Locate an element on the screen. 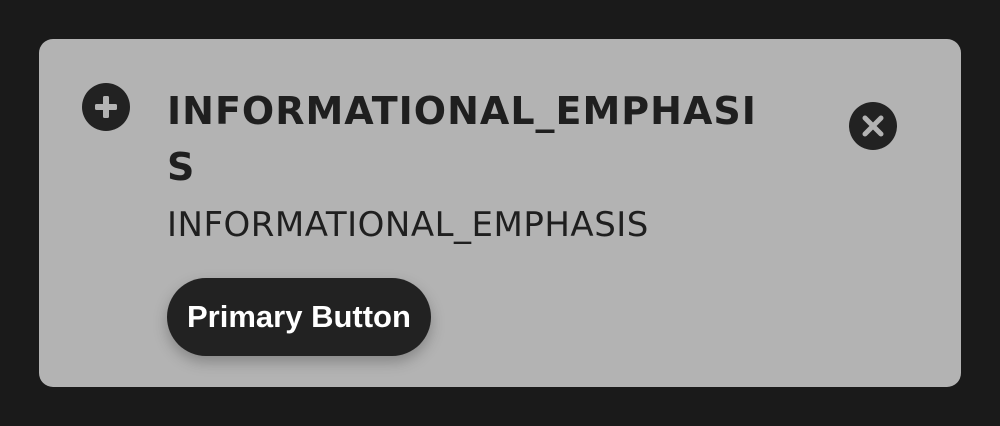  close-circle-icon is located at coordinates (873, 126).